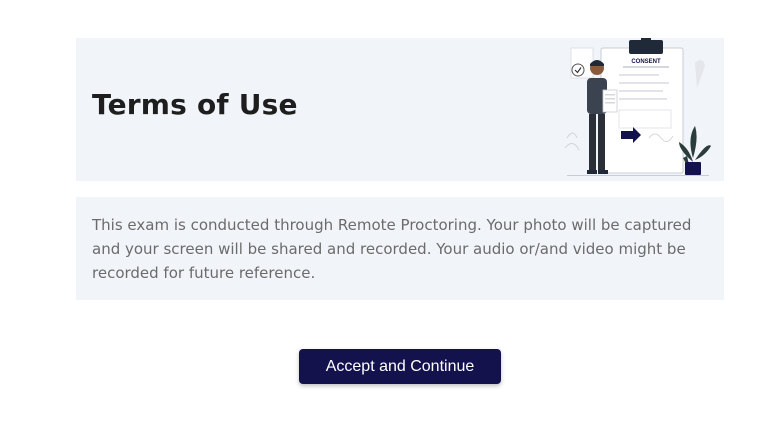  What do you see at coordinates (637, 107) in the screenshot?
I see `consent-clipboard-illustration: CONSENT` at bounding box center [637, 107].